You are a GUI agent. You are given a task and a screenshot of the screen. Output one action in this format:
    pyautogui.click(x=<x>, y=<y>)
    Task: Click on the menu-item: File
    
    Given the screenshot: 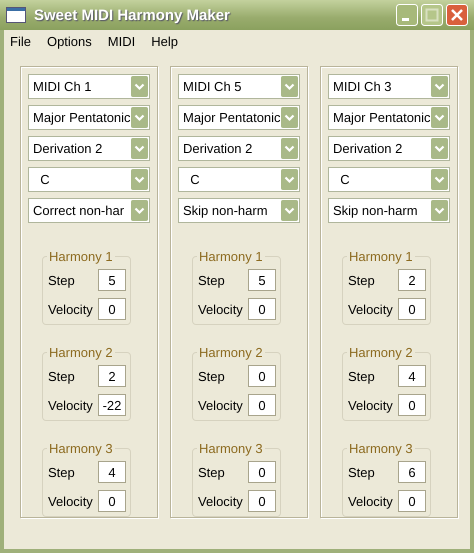 What is the action you would take?
    pyautogui.click(x=20, y=41)
    